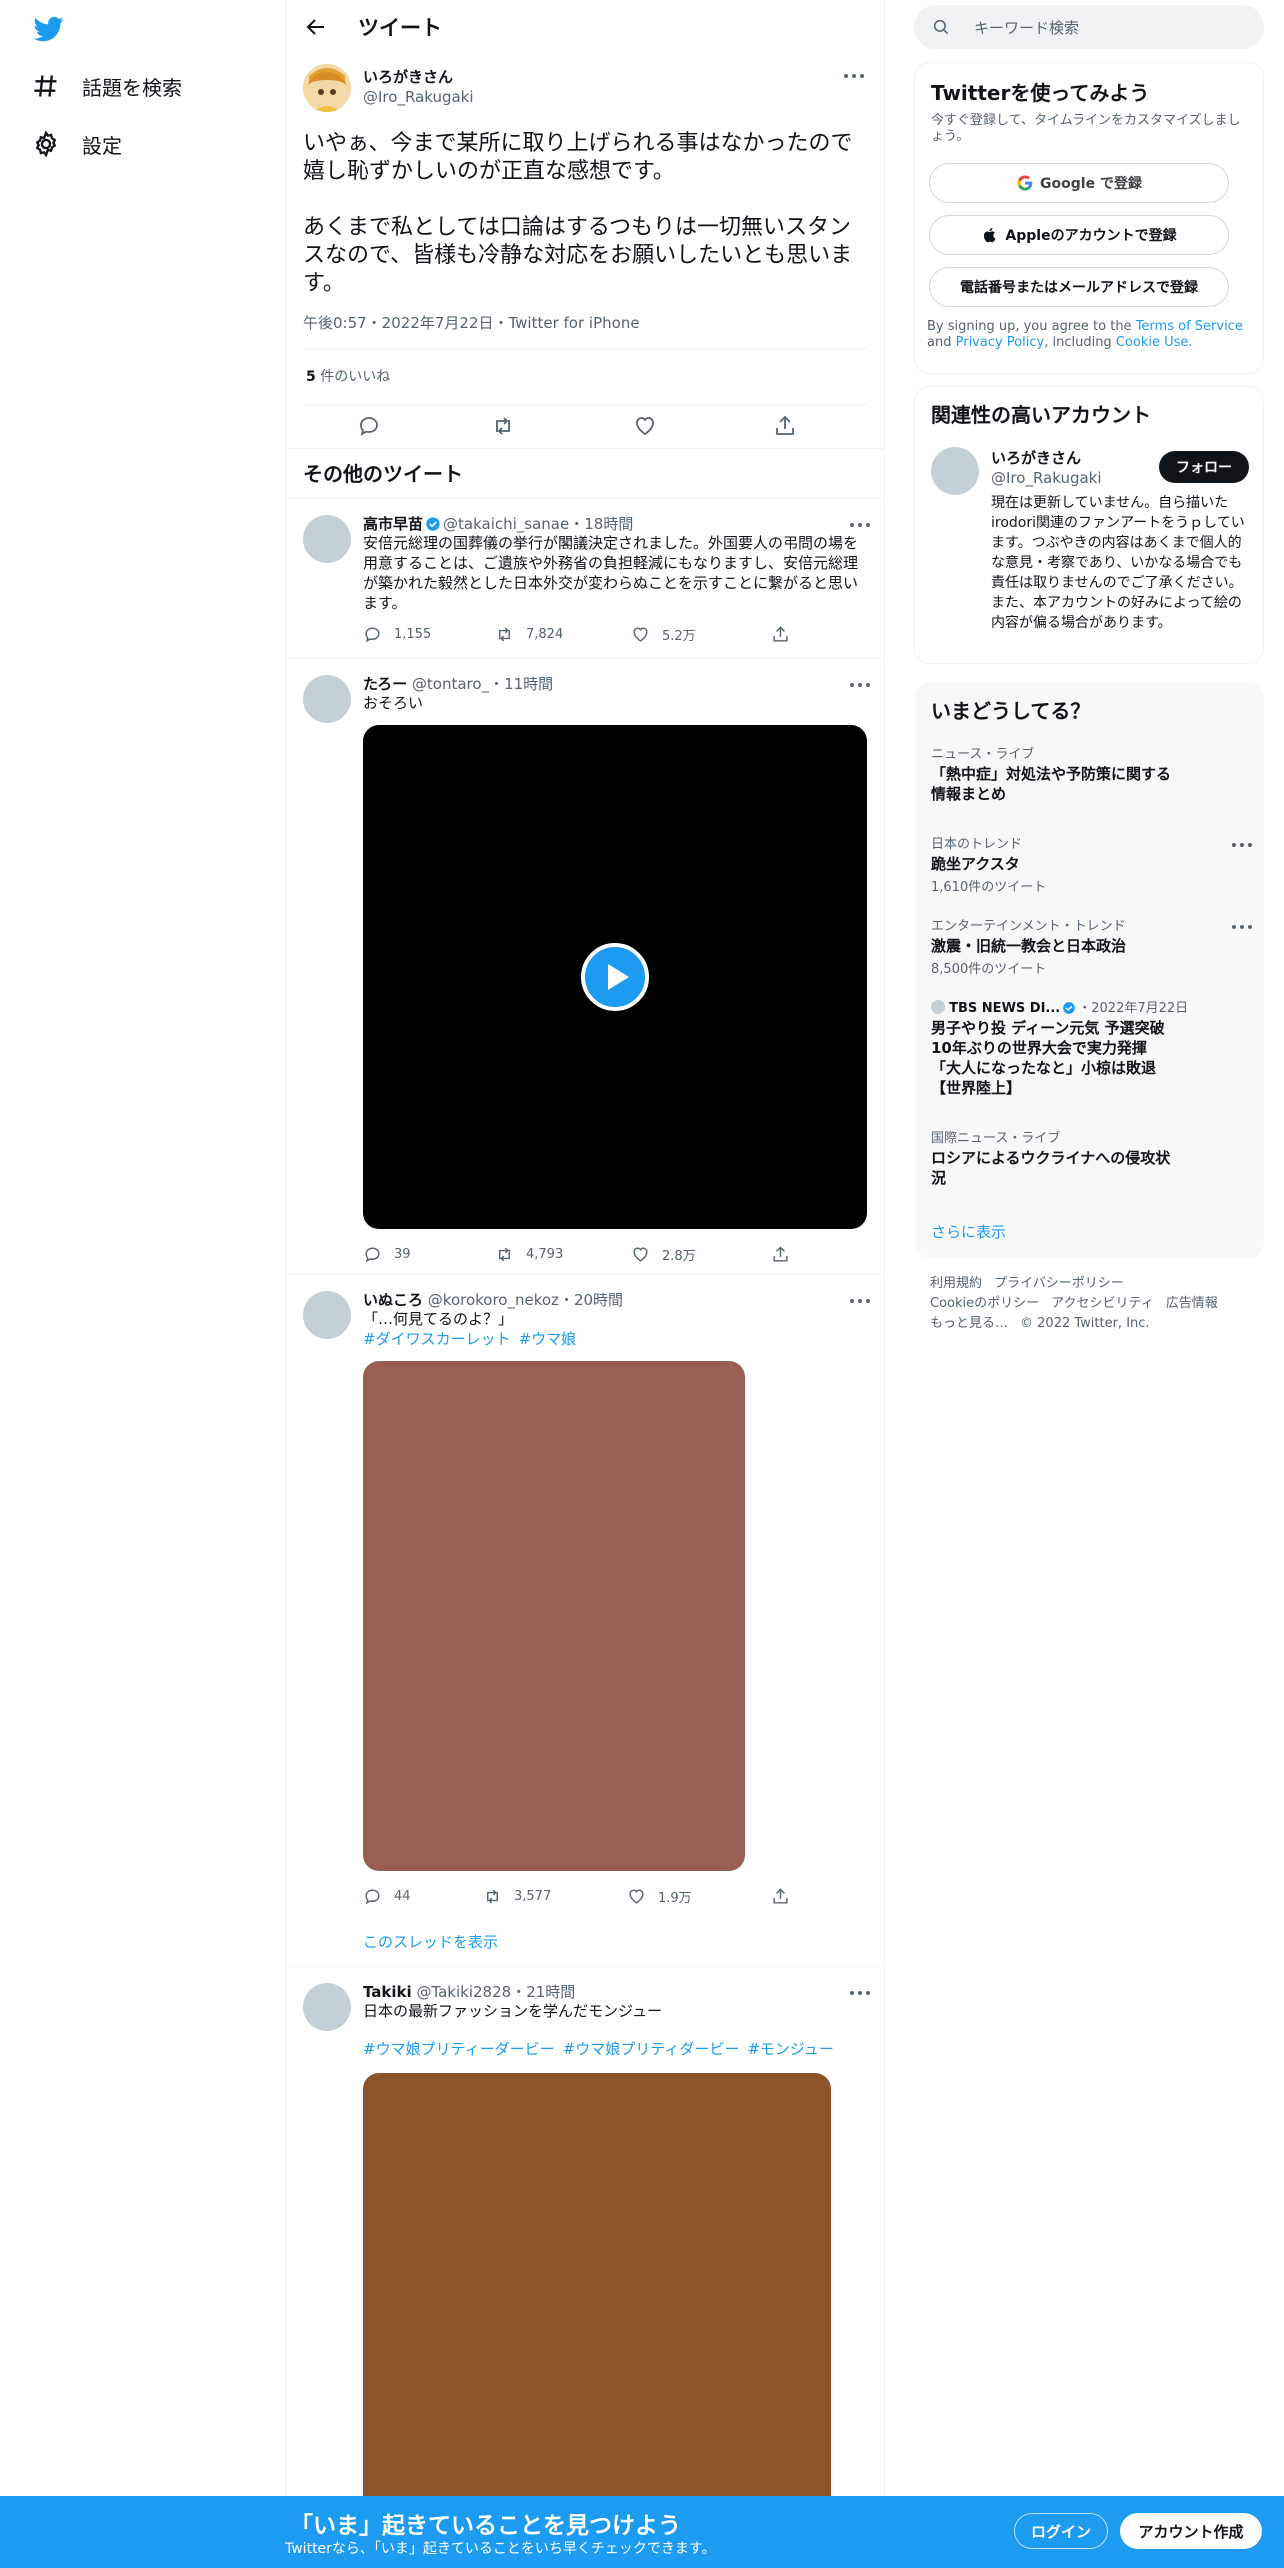 This screenshot has height=2568, width=1284. What do you see at coordinates (1079, 287) in the screenshot?
I see `phone-email-signup-button: 電話番号またはメールアドレスで登録` at bounding box center [1079, 287].